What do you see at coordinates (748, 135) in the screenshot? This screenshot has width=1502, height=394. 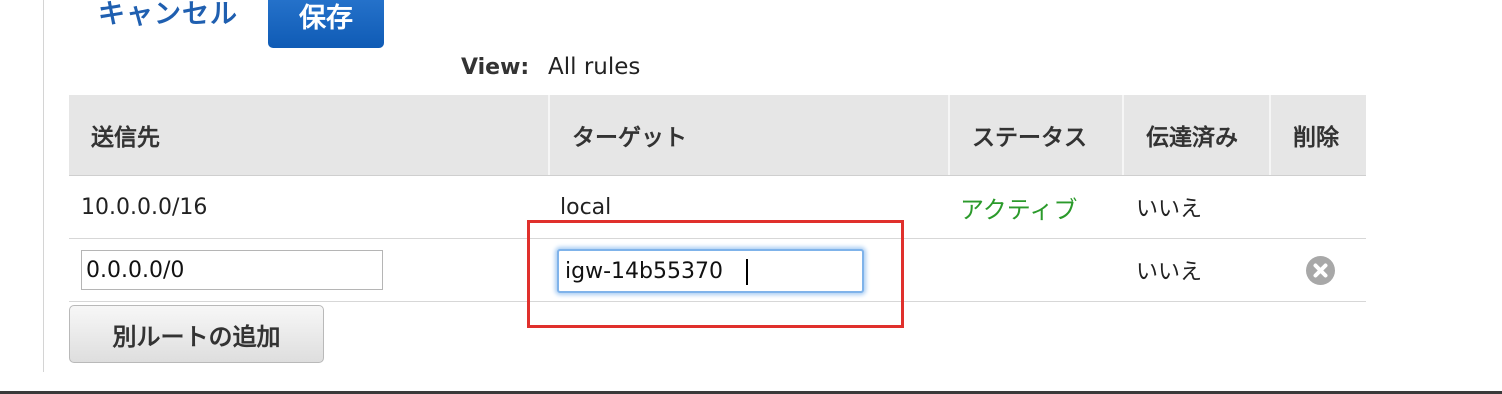 I see `column-header-target: ターゲット` at bounding box center [748, 135].